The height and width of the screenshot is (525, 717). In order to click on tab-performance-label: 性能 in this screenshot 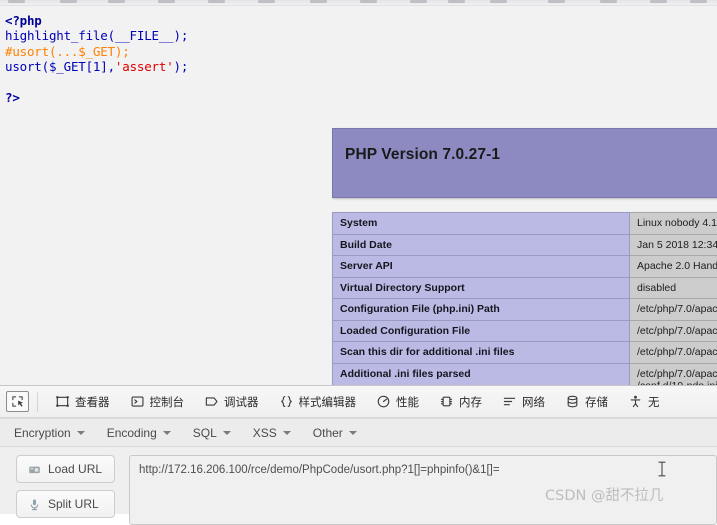, I will do `click(407, 402)`.